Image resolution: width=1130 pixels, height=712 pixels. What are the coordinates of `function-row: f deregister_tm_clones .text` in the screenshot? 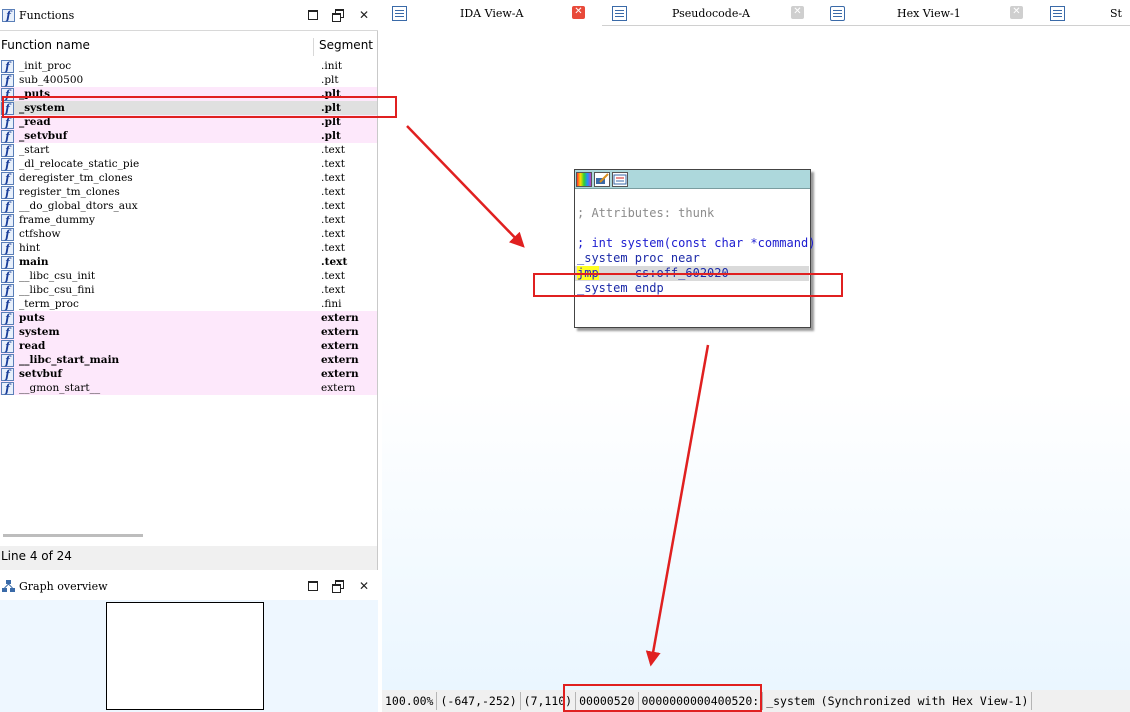 It's located at (188, 178).